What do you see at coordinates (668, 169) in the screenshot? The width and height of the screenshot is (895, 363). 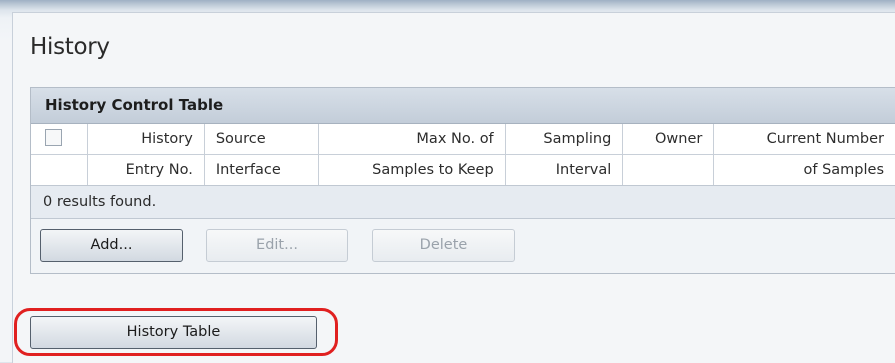 I see `col-owner-line2` at bounding box center [668, 169].